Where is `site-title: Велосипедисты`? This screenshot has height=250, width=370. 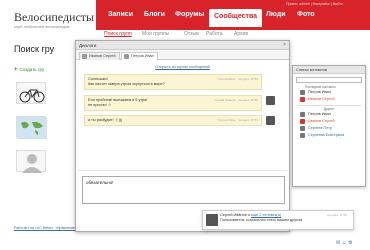
site-title: Велосипедисты is located at coordinates (54, 17).